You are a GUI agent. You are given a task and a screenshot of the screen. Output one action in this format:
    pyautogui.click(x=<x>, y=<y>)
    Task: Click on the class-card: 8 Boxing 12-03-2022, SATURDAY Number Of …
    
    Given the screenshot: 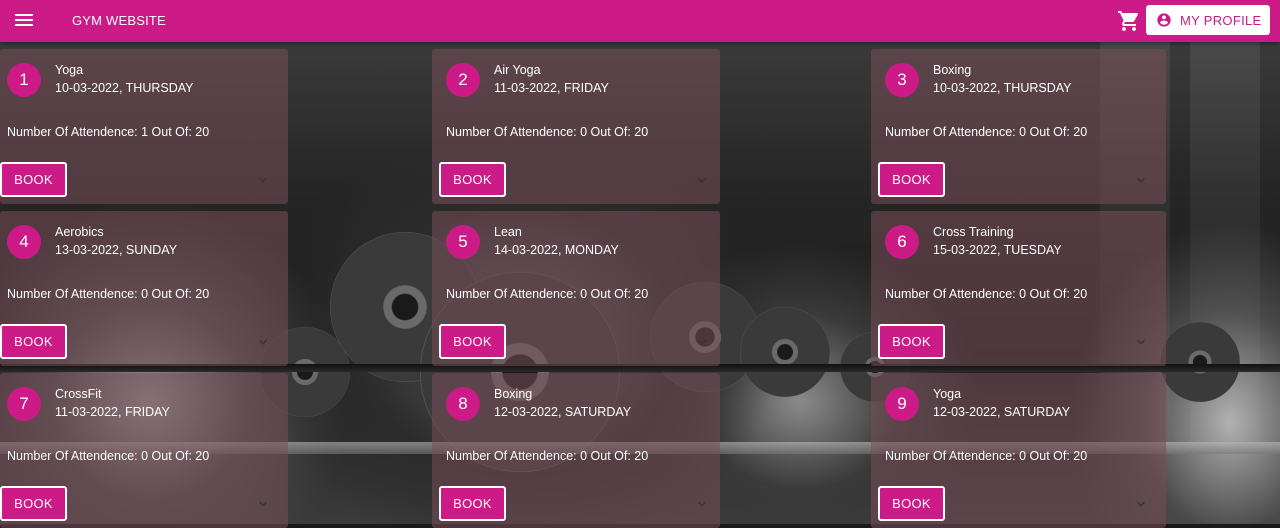 What is the action you would take?
    pyautogui.click(x=576, y=450)
    